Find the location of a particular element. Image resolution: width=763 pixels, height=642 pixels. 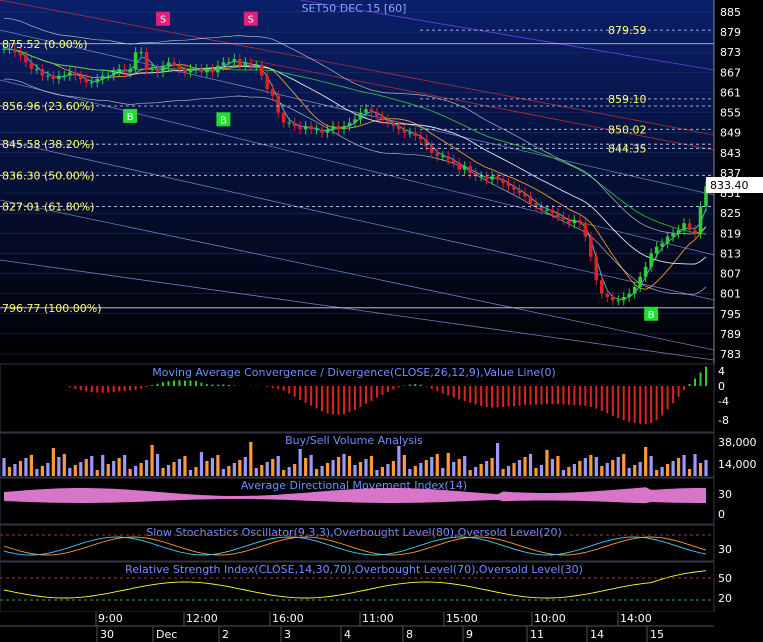

time-label: 14:00 is located at coordinates (636, 618).